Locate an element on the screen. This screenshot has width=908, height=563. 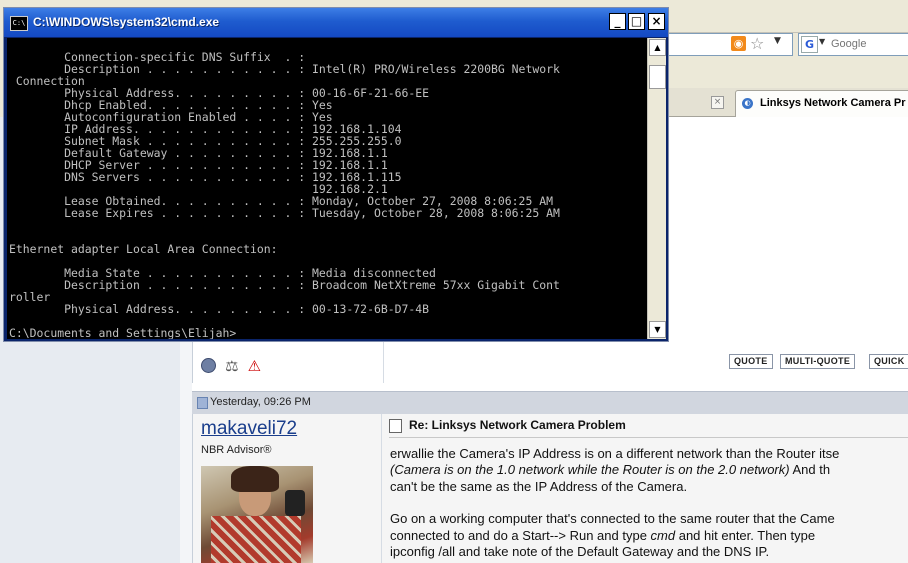
scroll-down-icon: ▼ is located at coordinates (657, 329).